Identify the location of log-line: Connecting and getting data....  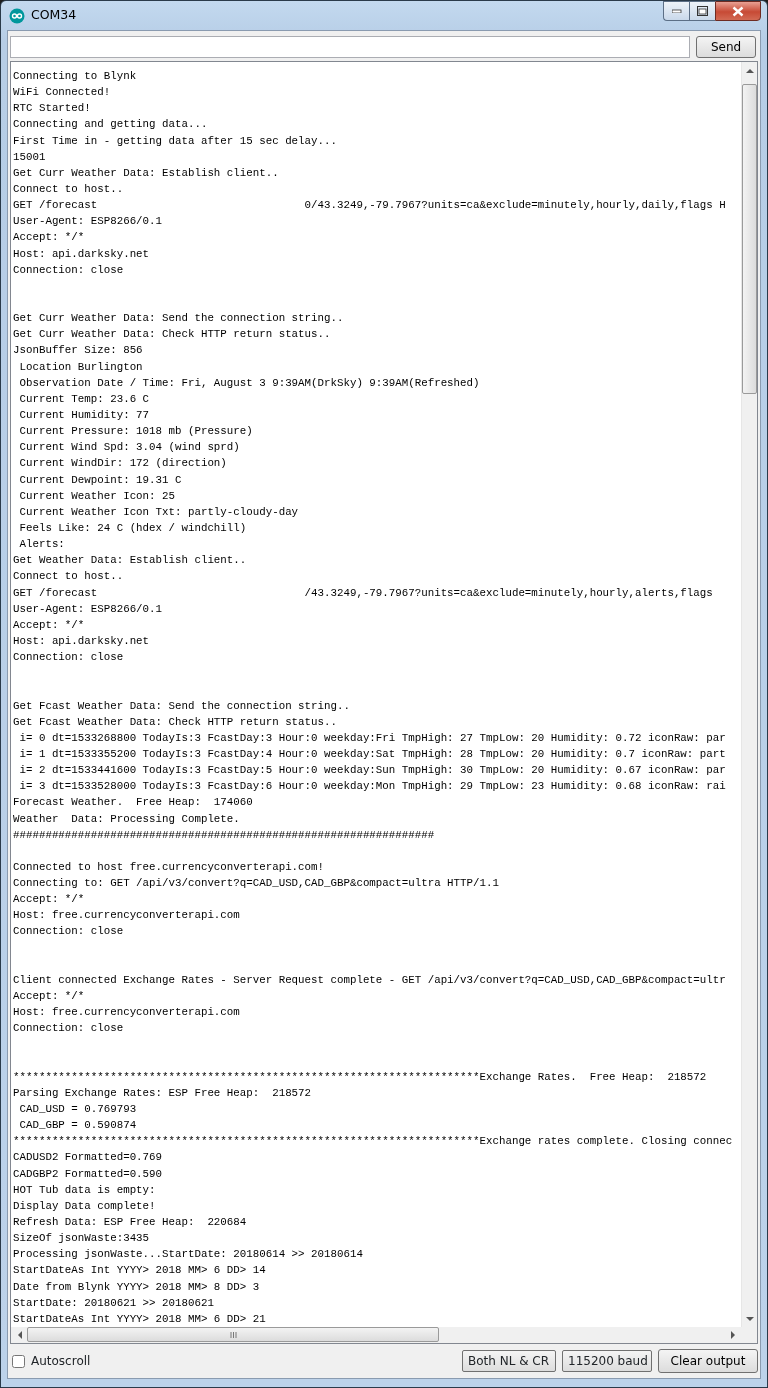
(110, 124).